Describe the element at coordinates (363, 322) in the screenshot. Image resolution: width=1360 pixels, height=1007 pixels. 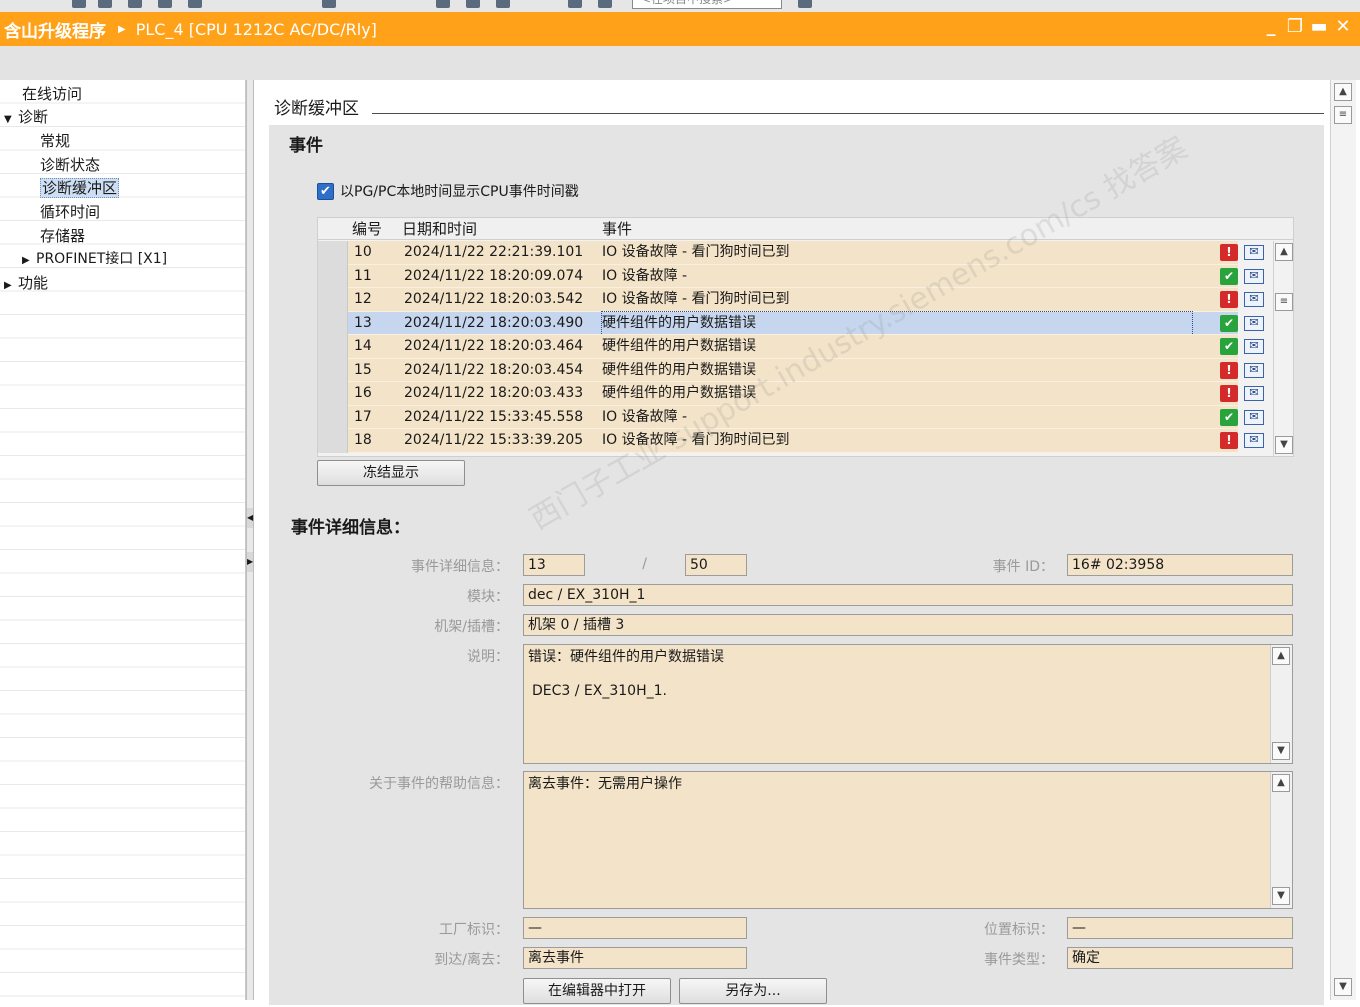
I see `cell-num: 13` at that location.